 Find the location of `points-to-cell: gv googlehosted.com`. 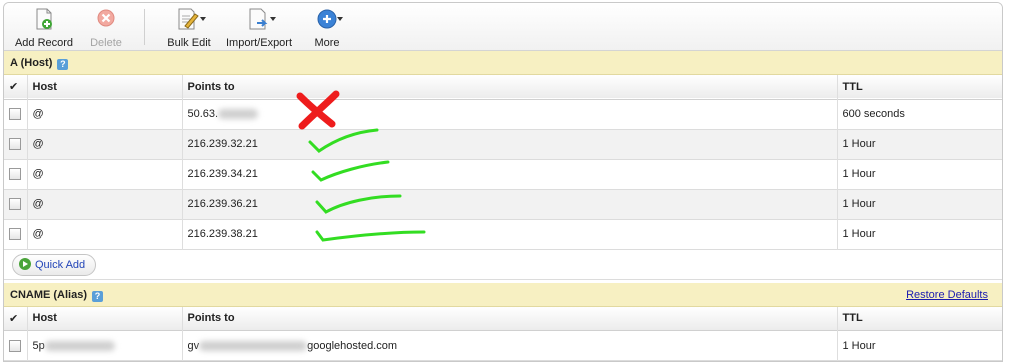

points-to-cell: gv googlehosted.com is located at coordinates (510, 345).